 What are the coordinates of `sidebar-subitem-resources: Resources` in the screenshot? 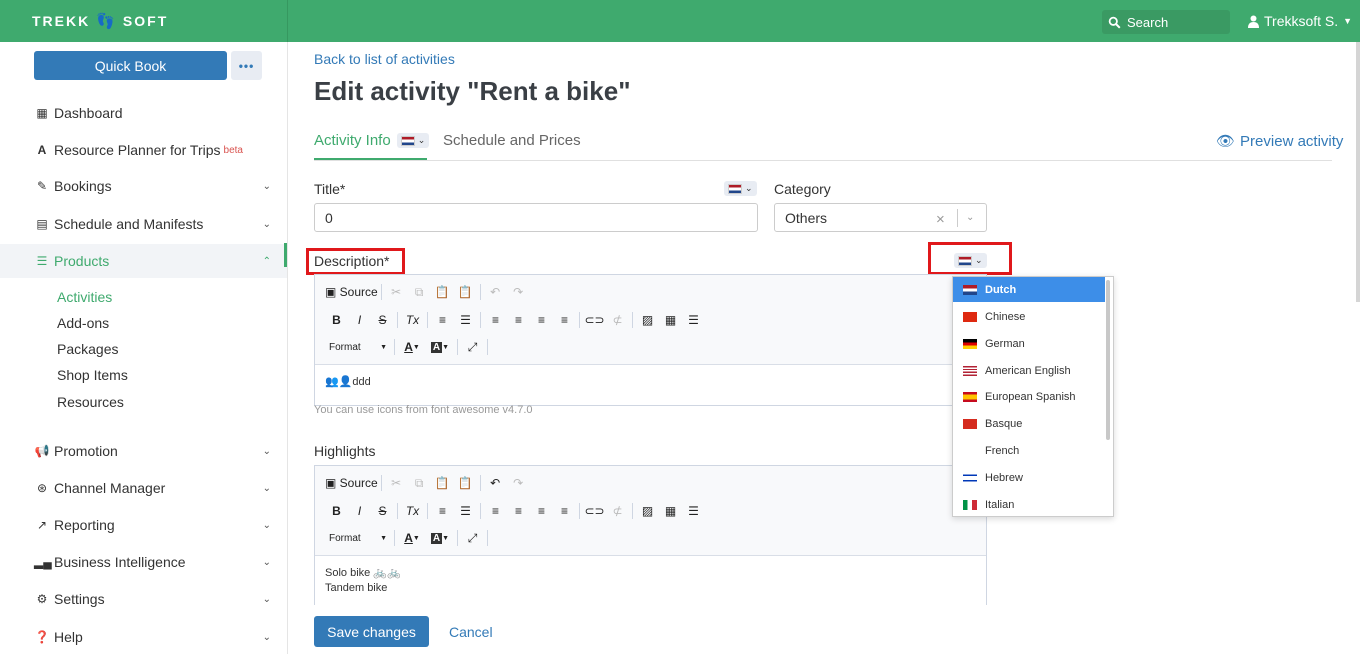 It's located at (90, 402).